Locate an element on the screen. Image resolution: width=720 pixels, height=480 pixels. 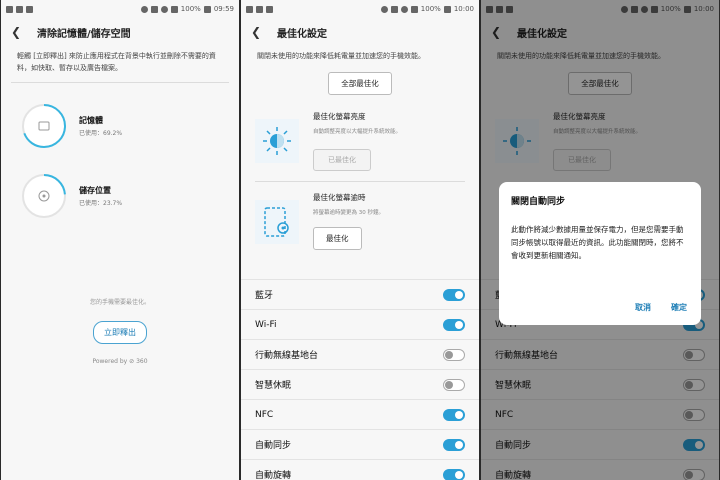
toggle-label: 藍牙 is located at coordinates (264, 296).